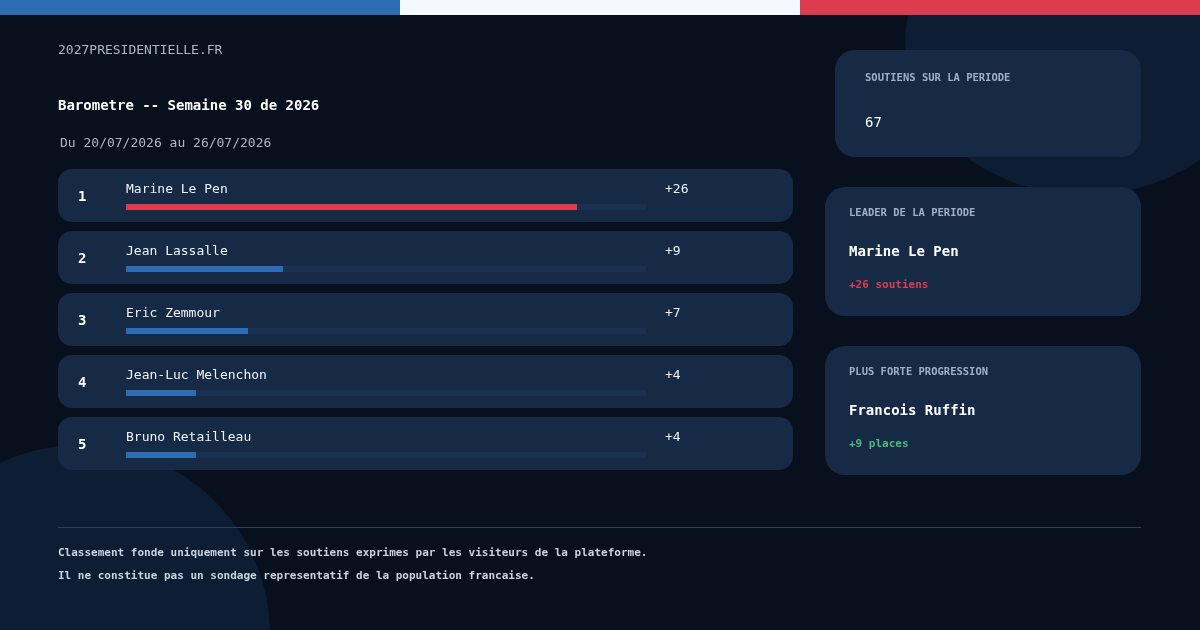 The width and height of the screenshot is (1200, 630). What do you see at coordinates (189, 105) in the screenshot?
I see `page-title: Barometre -- Semaine 30 de 2026` at bounding box center [189, 105].